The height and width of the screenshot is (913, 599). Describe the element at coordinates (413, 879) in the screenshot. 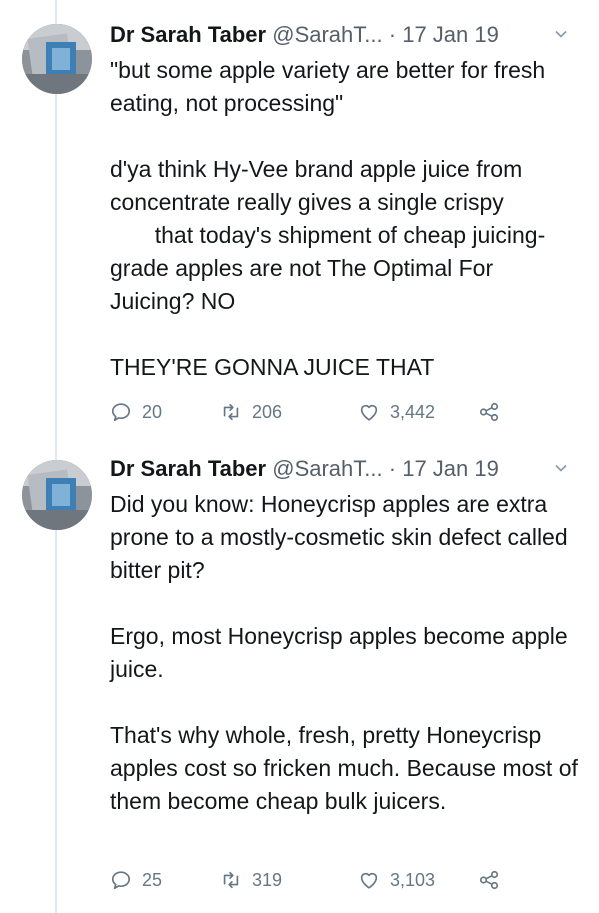

I see `like-count: 3,103` at that location.